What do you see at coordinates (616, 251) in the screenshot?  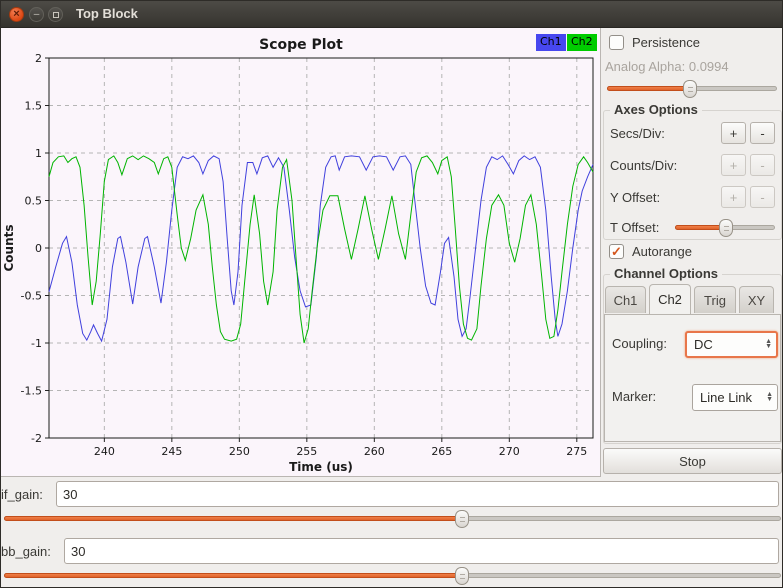 I see `autorange-checkbox: ✓` at bounding box center [616, 251].